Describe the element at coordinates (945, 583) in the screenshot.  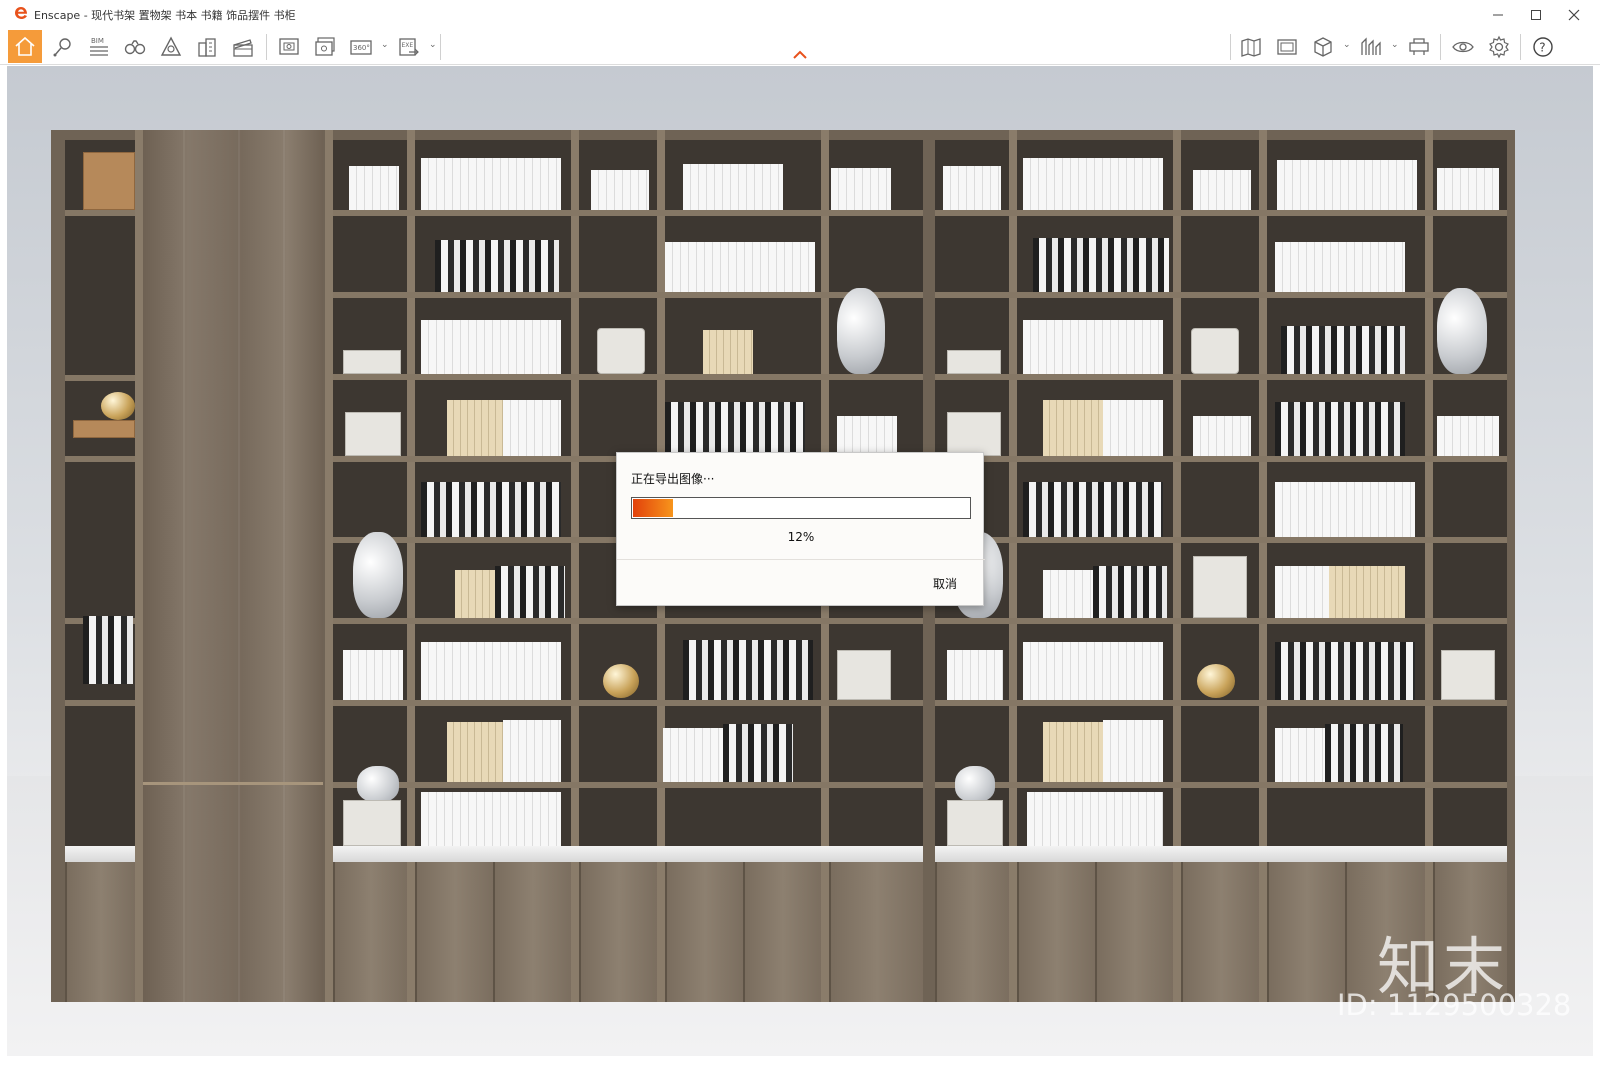
I see `cancel-button: 取消` at that location.